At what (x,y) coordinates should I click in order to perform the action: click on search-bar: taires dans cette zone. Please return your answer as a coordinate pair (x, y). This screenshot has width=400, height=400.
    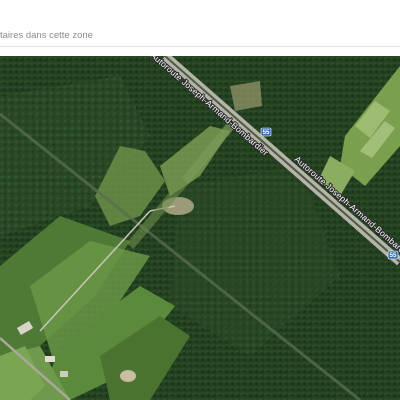
    Looking at the image, I should click on (200, 28).